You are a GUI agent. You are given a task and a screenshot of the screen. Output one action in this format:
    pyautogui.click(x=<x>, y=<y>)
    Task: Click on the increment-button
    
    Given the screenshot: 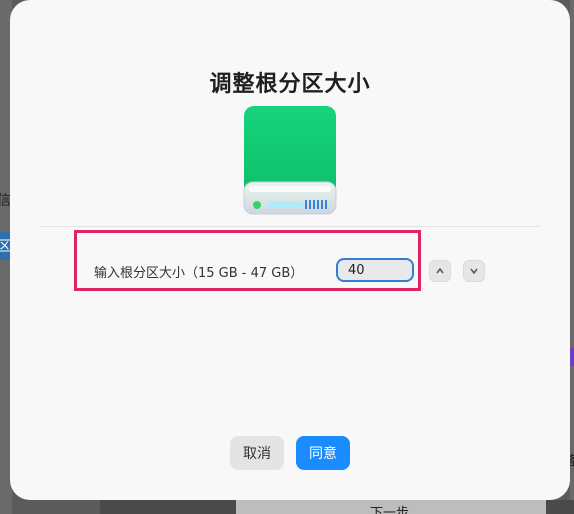 What is the action you would take?
    pyautogui.click(x=440, y=271)
    